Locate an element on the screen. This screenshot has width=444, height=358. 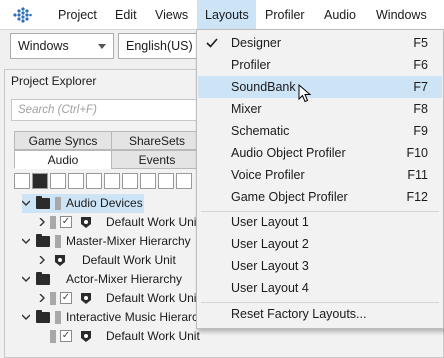
menu-item-label: Game Object Profiler is located at coordinates (289, 197).